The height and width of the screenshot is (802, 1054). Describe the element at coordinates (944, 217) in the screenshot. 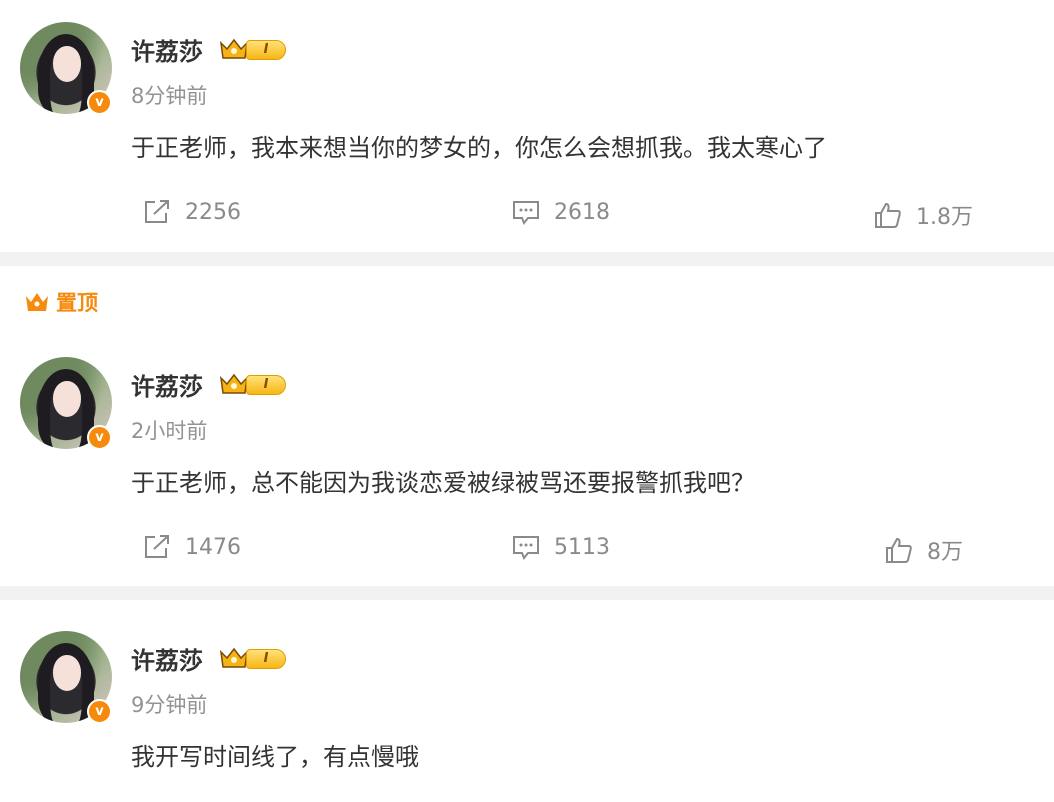

I see `like-count: 1.8万` at that location.